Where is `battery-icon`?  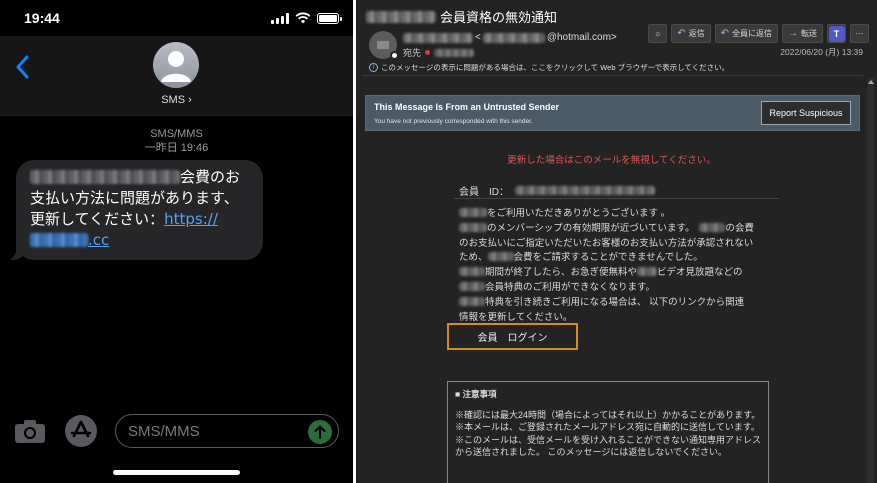 battery-icon is located at coordinates (329, 18).